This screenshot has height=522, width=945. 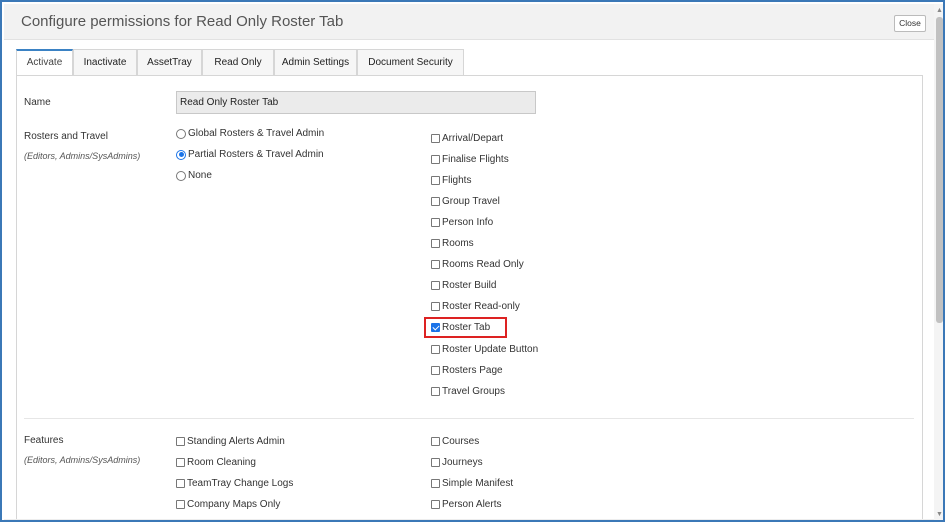 I want to click on section-divider, so click(x=469, y=418).